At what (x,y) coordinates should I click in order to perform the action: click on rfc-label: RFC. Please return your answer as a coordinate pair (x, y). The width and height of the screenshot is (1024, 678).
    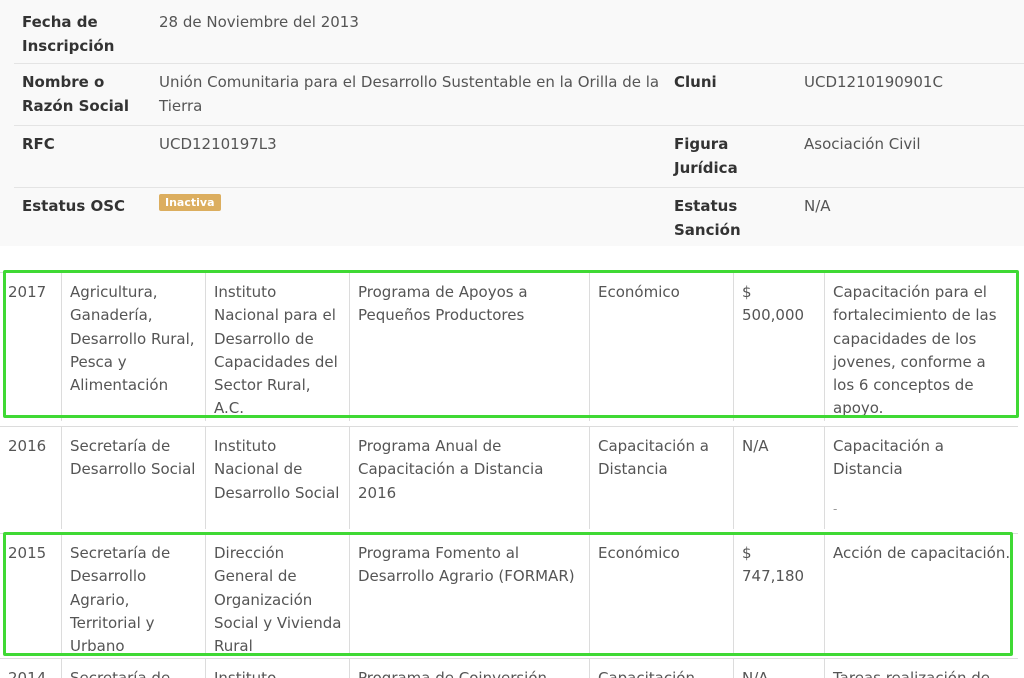
    Looking at the image, I should click on (38, 144).